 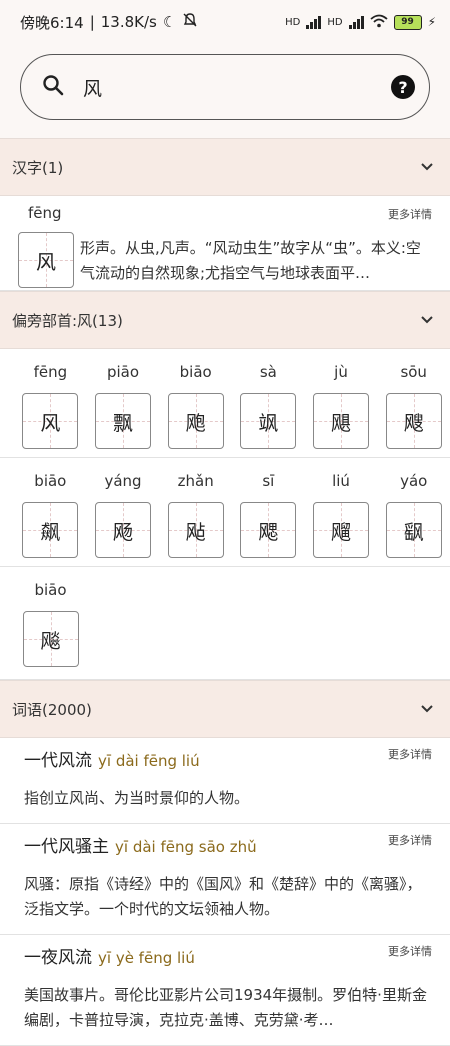 I want to click on hd-label: HD, so click(x=293, y=22).